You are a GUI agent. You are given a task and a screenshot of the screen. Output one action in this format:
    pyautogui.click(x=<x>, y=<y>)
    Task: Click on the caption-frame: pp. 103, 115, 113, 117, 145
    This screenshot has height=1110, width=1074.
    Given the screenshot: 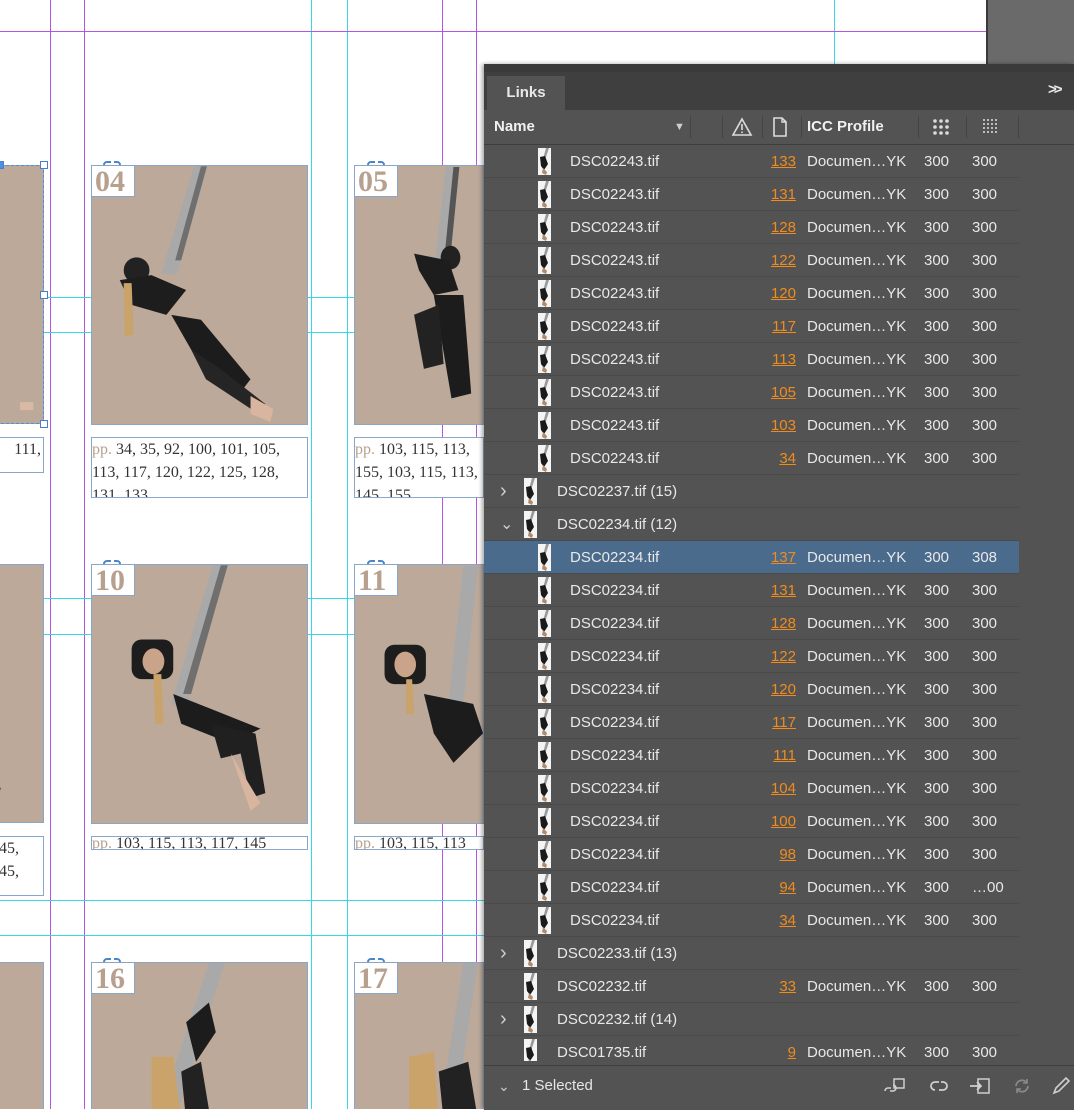 What is the action you would take?
    pyautogui.click(x=199, y=843)
    